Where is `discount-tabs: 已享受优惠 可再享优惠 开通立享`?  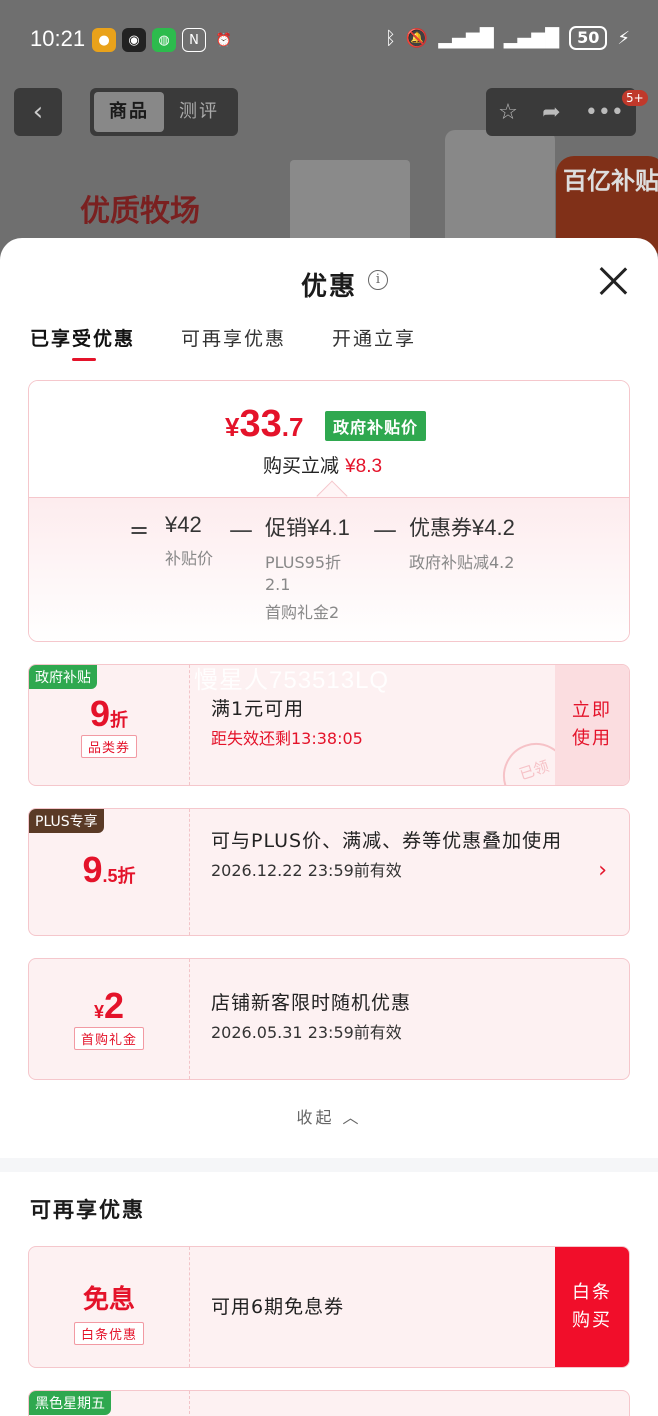
discount-tabs: 已享受优惠 可再享优惠 开通立享 is located at coordinates (223, 342).